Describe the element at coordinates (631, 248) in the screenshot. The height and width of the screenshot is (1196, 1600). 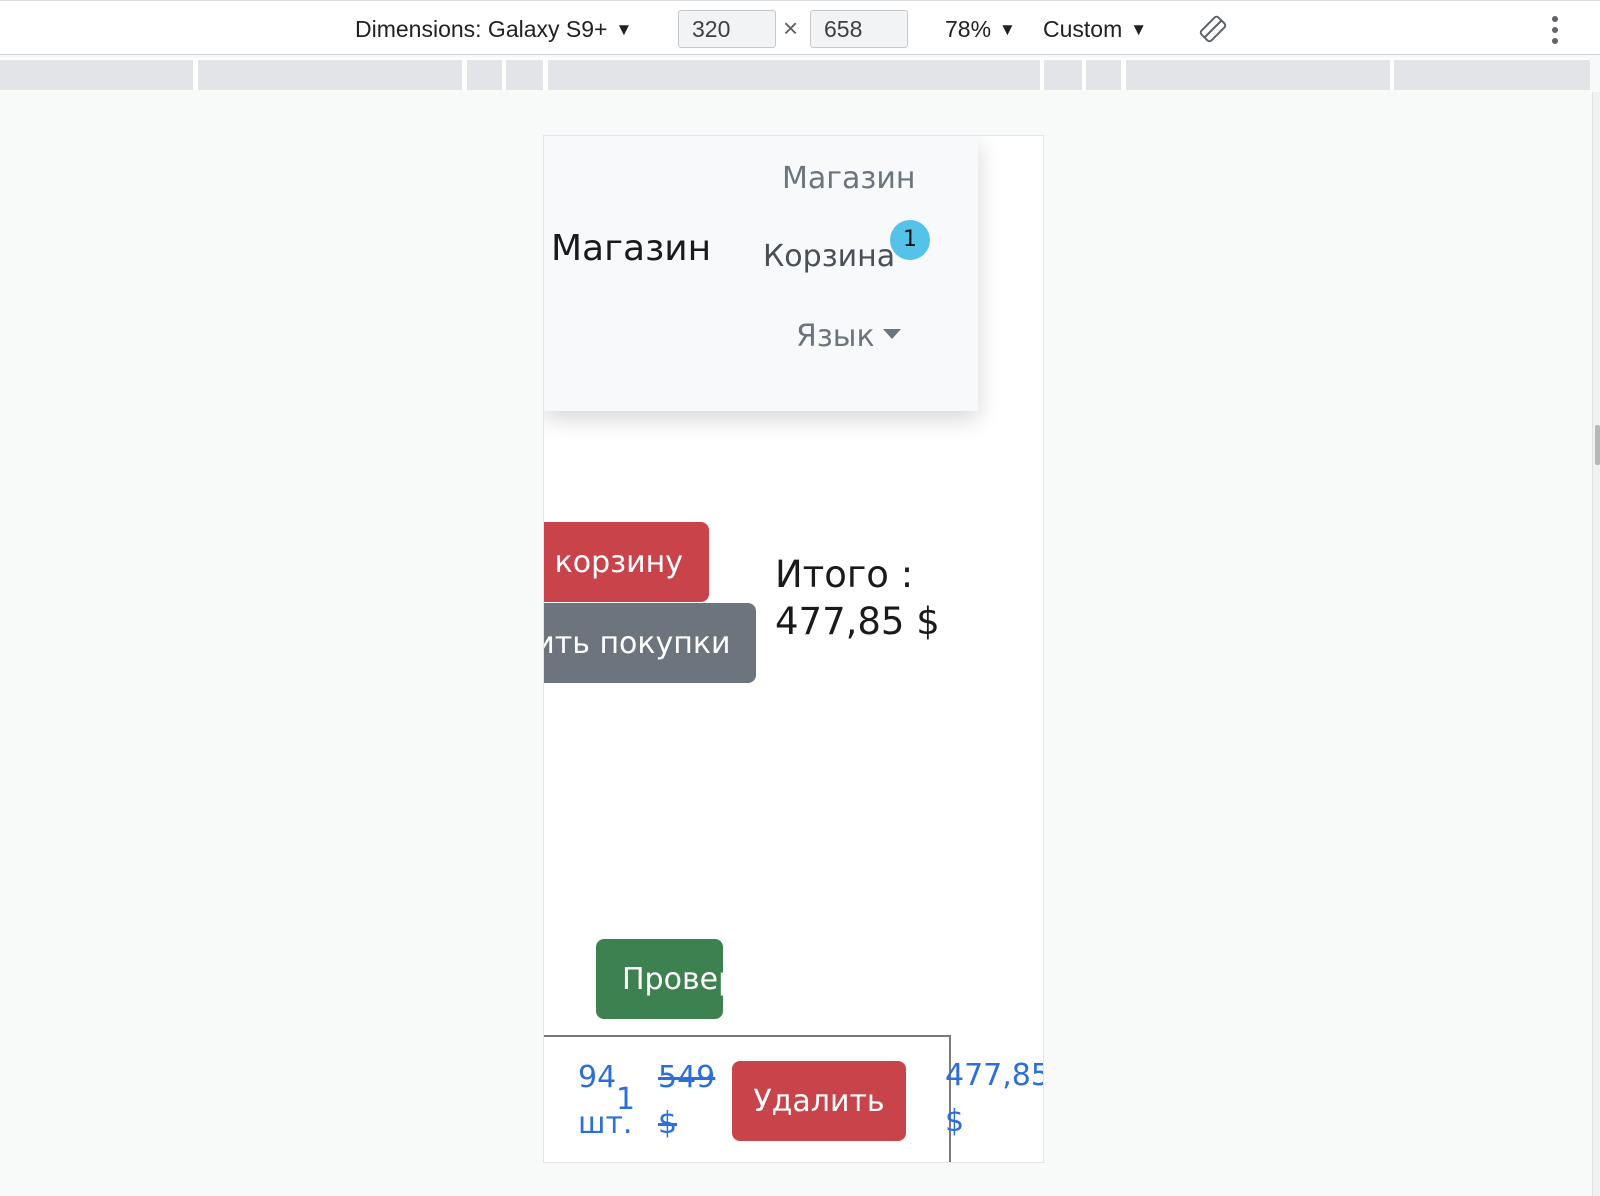
I see `navbar-brand: Магазин` at that location.